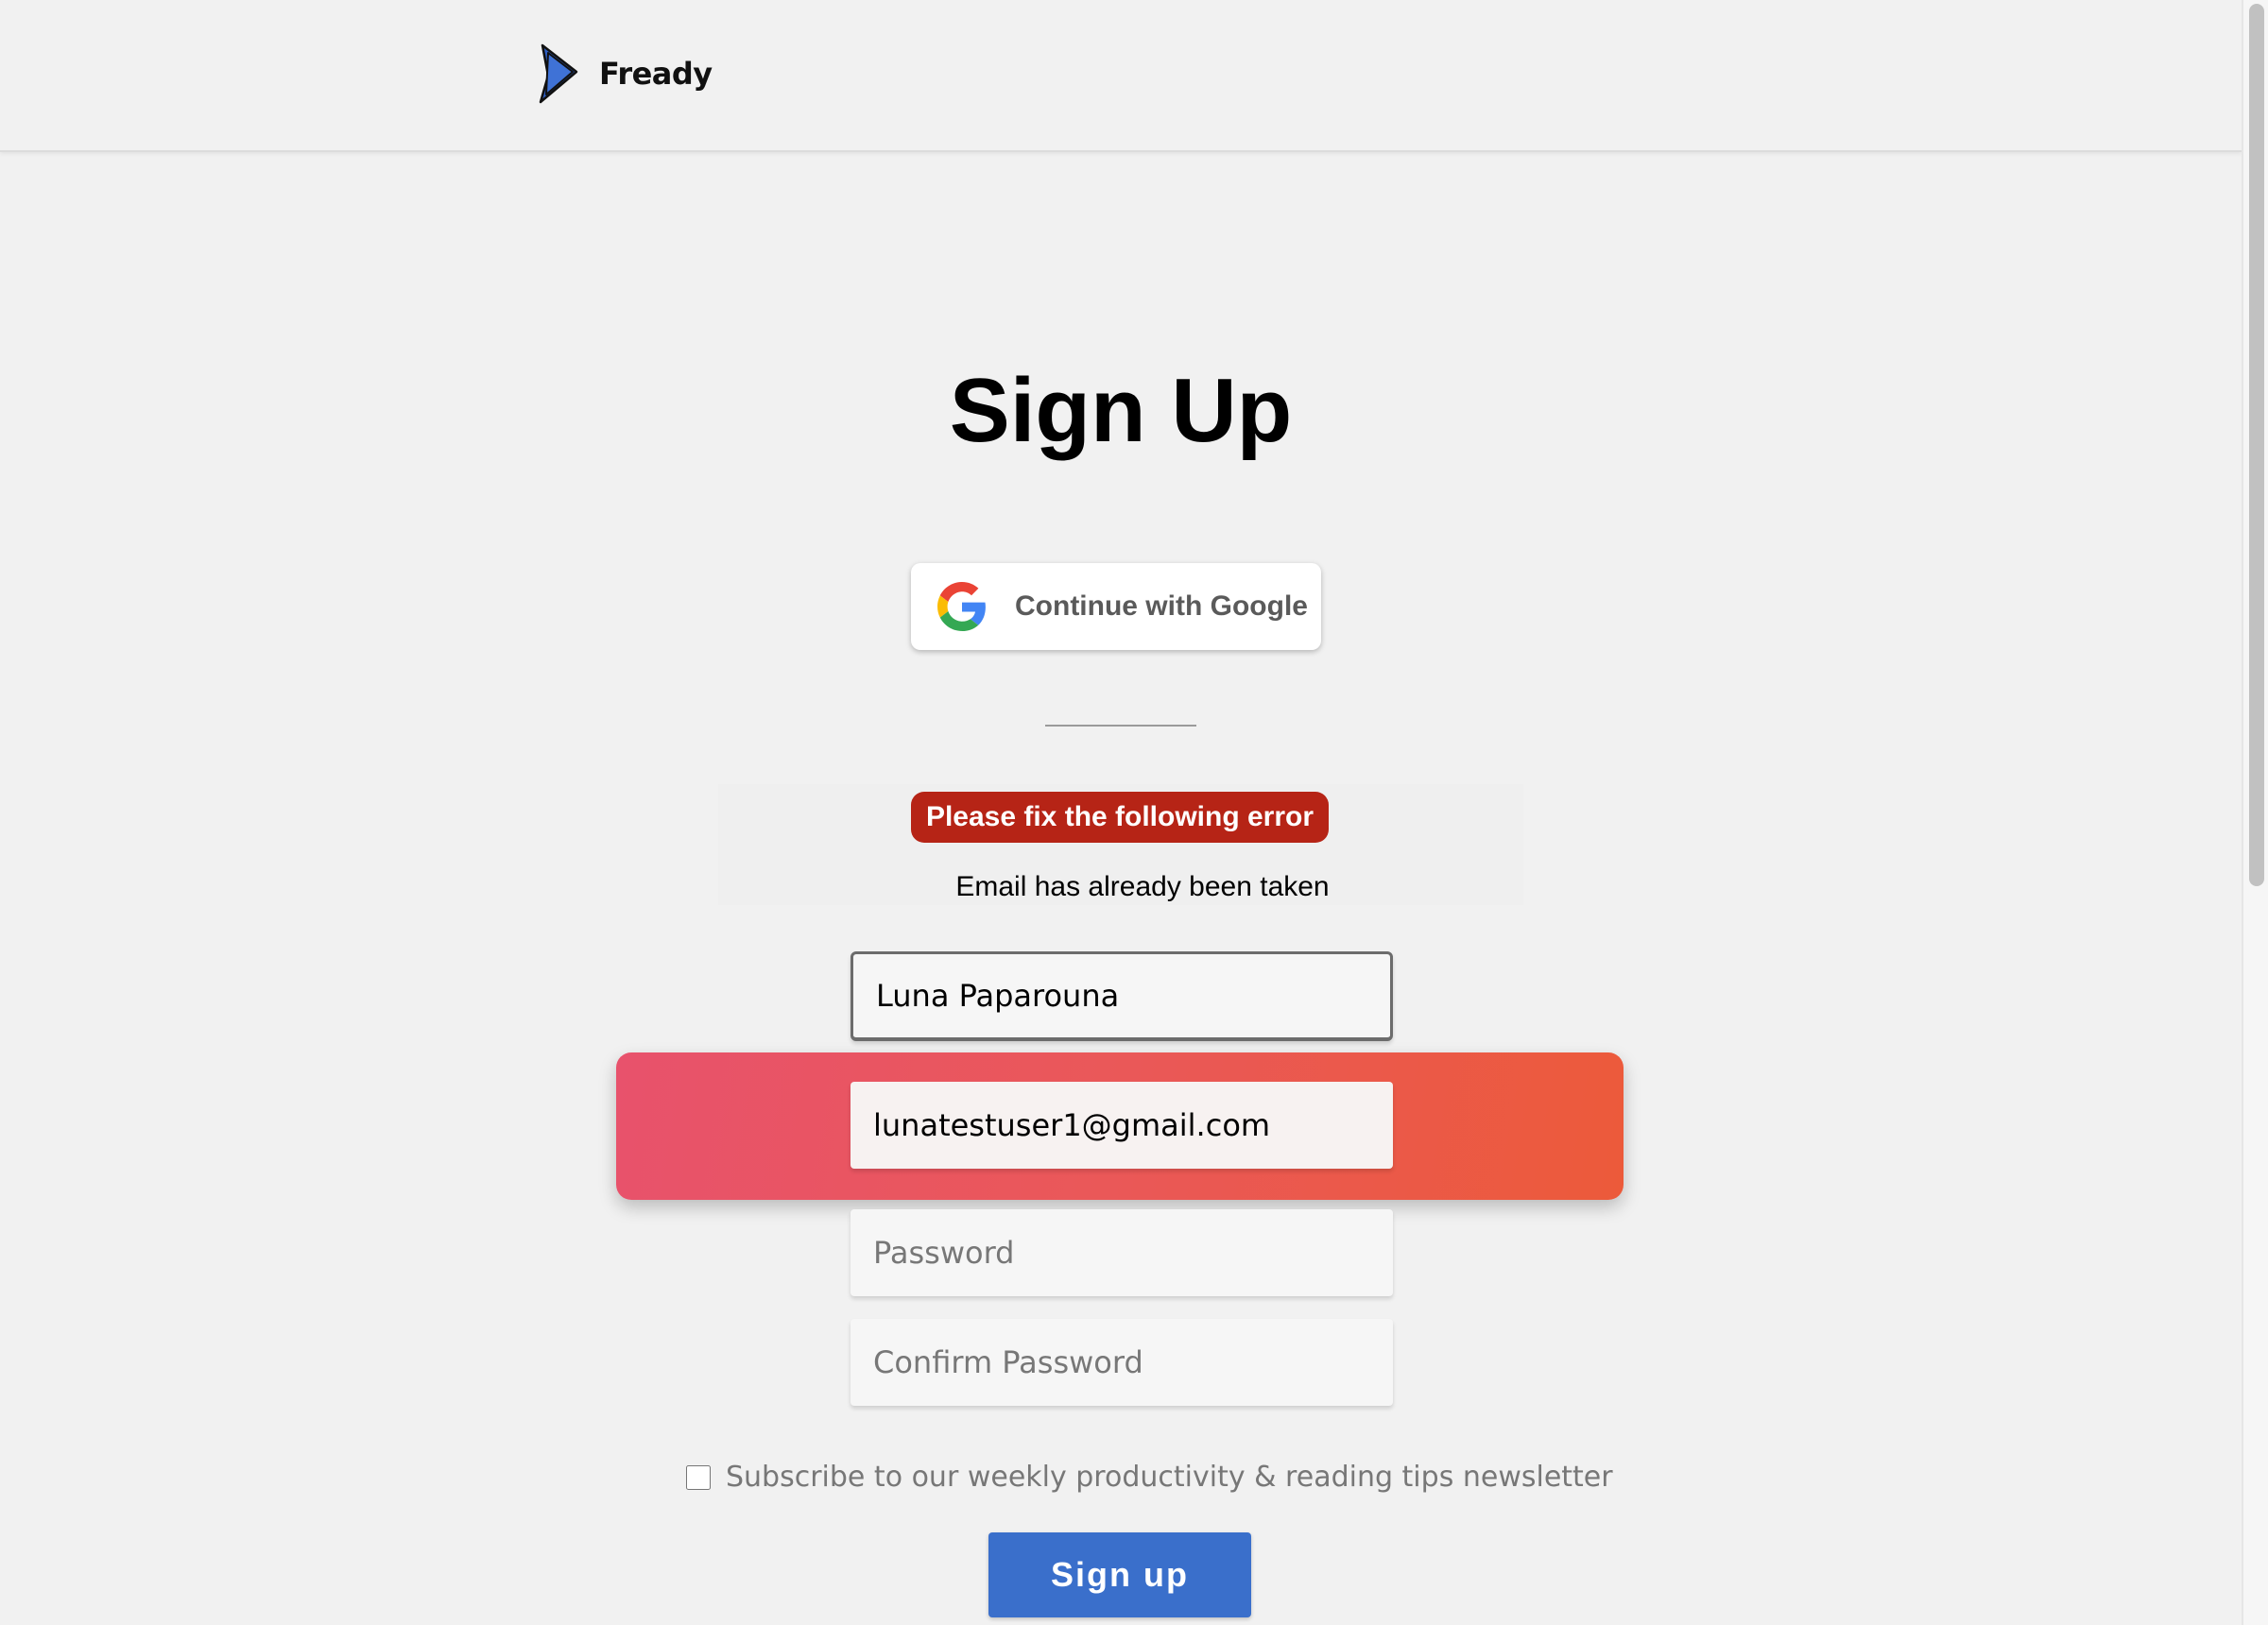  I want to click on error-message: Email has already been taken, so click(1142, 887).